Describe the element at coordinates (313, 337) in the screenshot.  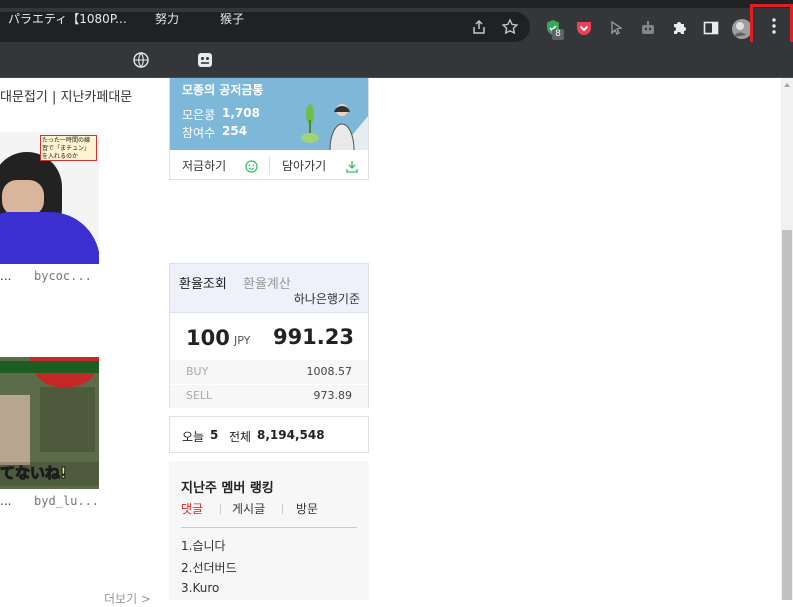
I see `rate-value: 991.23` at that location.